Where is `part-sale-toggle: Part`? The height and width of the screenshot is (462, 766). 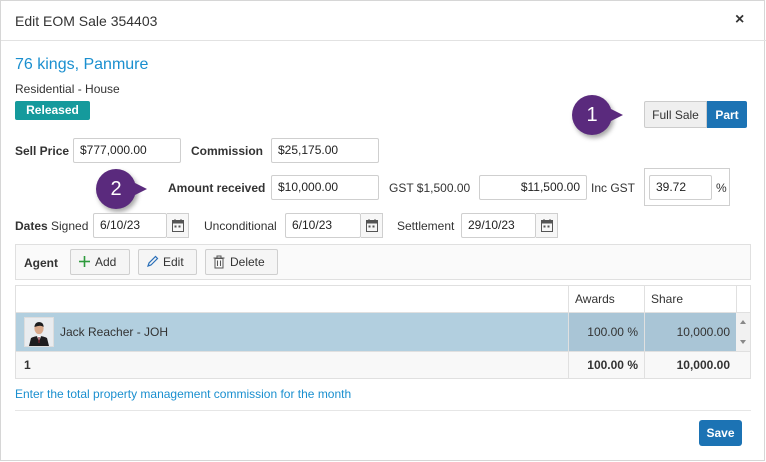 part-sale-toggle: Part is located at coordinates (727, 114).